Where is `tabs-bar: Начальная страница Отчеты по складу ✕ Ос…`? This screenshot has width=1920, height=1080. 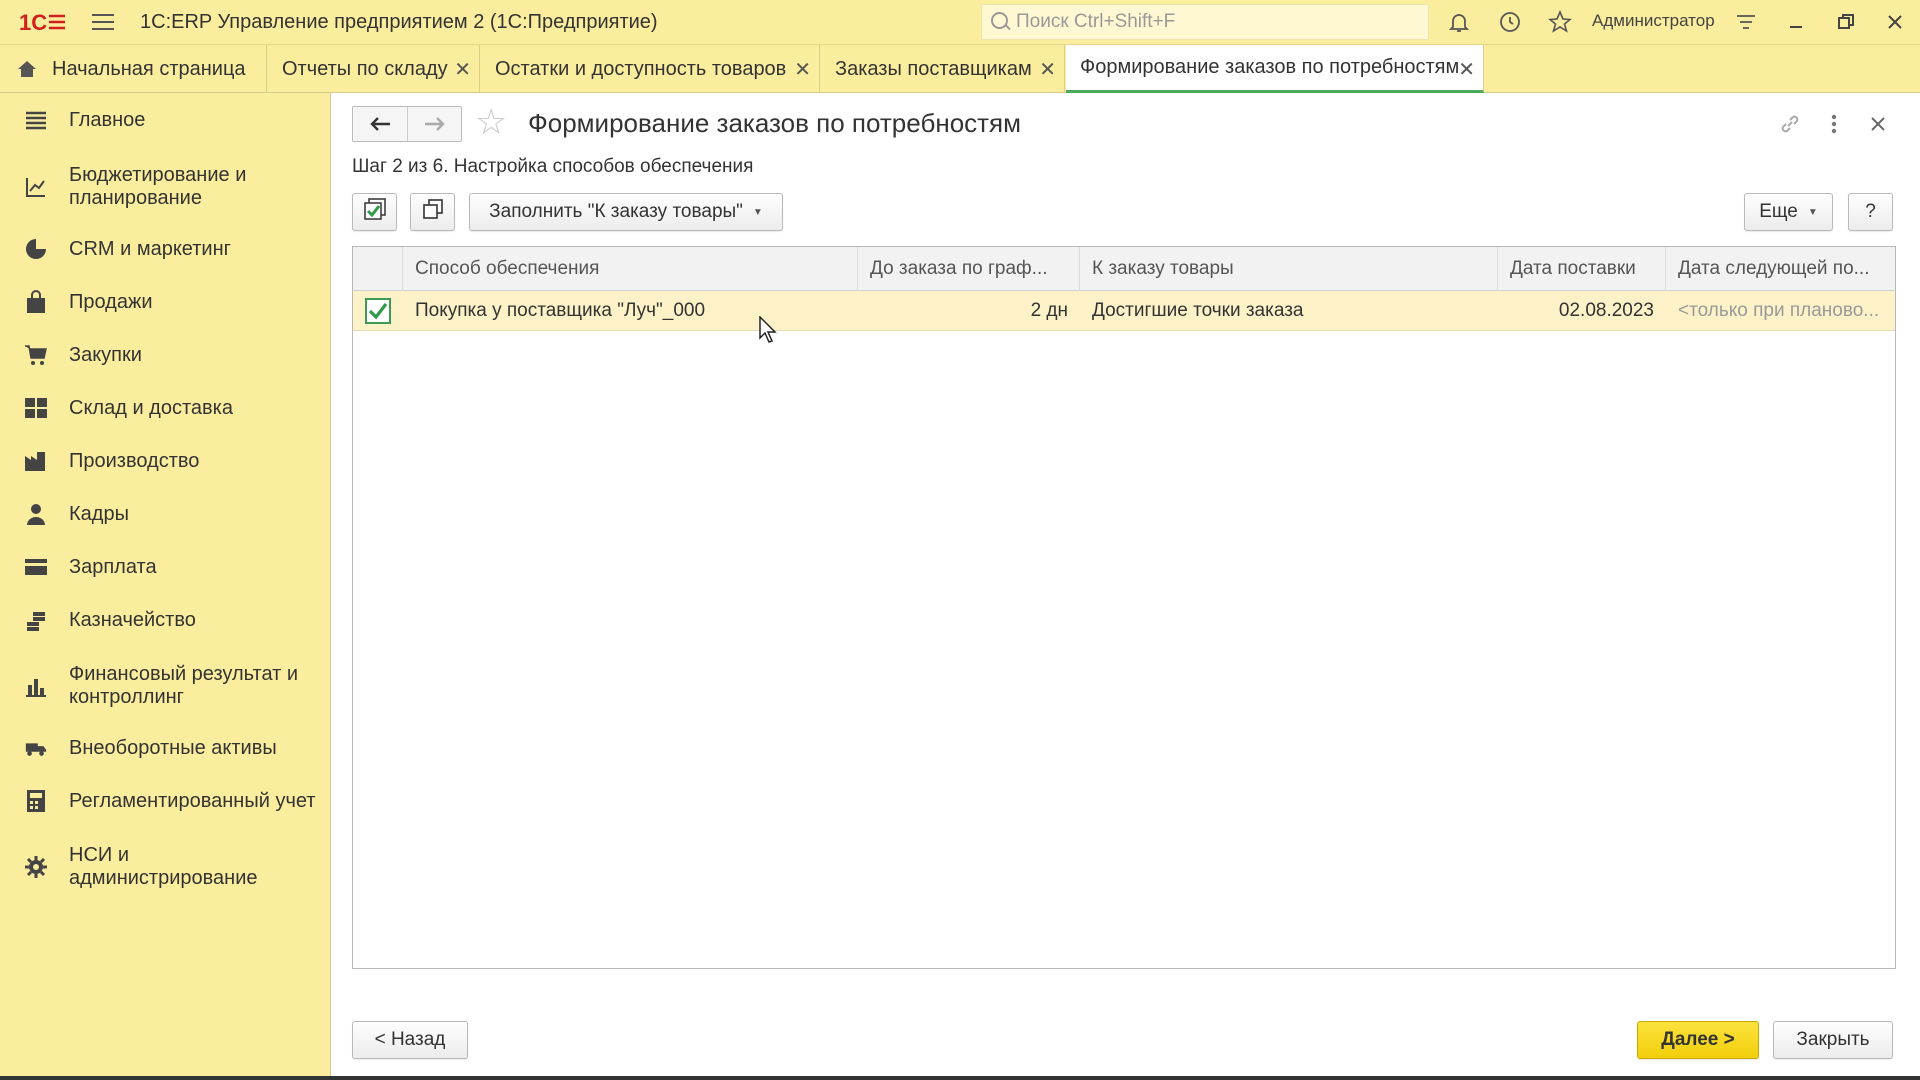
tabs-bar: Начальная страница Отчеты по складу ✕ Ос… is located at coordinates (960, 69).